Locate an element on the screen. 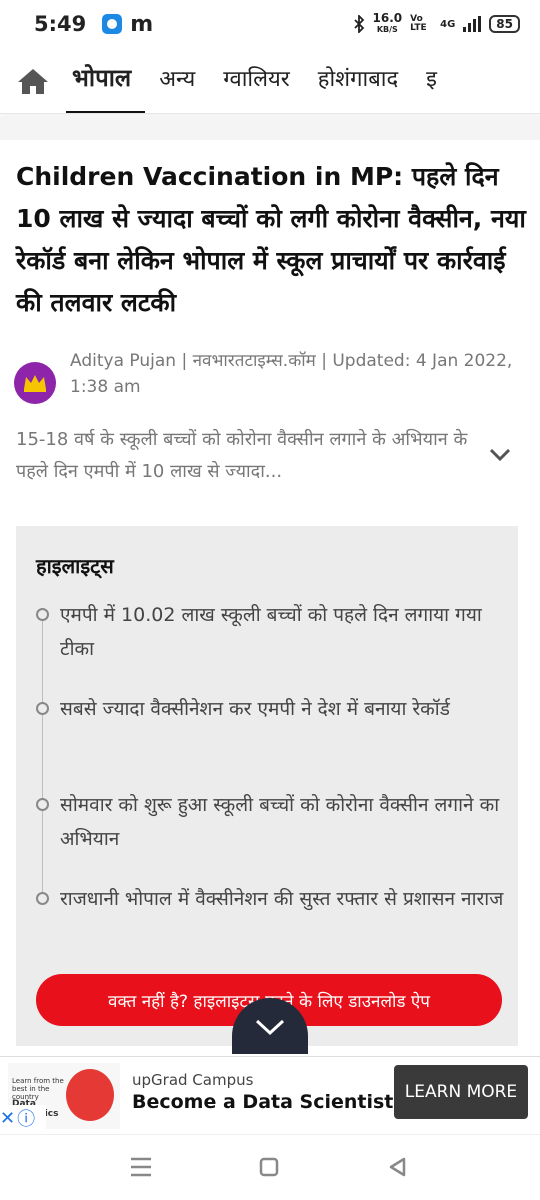  bluetooth-icon is located at coordinates (358, 24).